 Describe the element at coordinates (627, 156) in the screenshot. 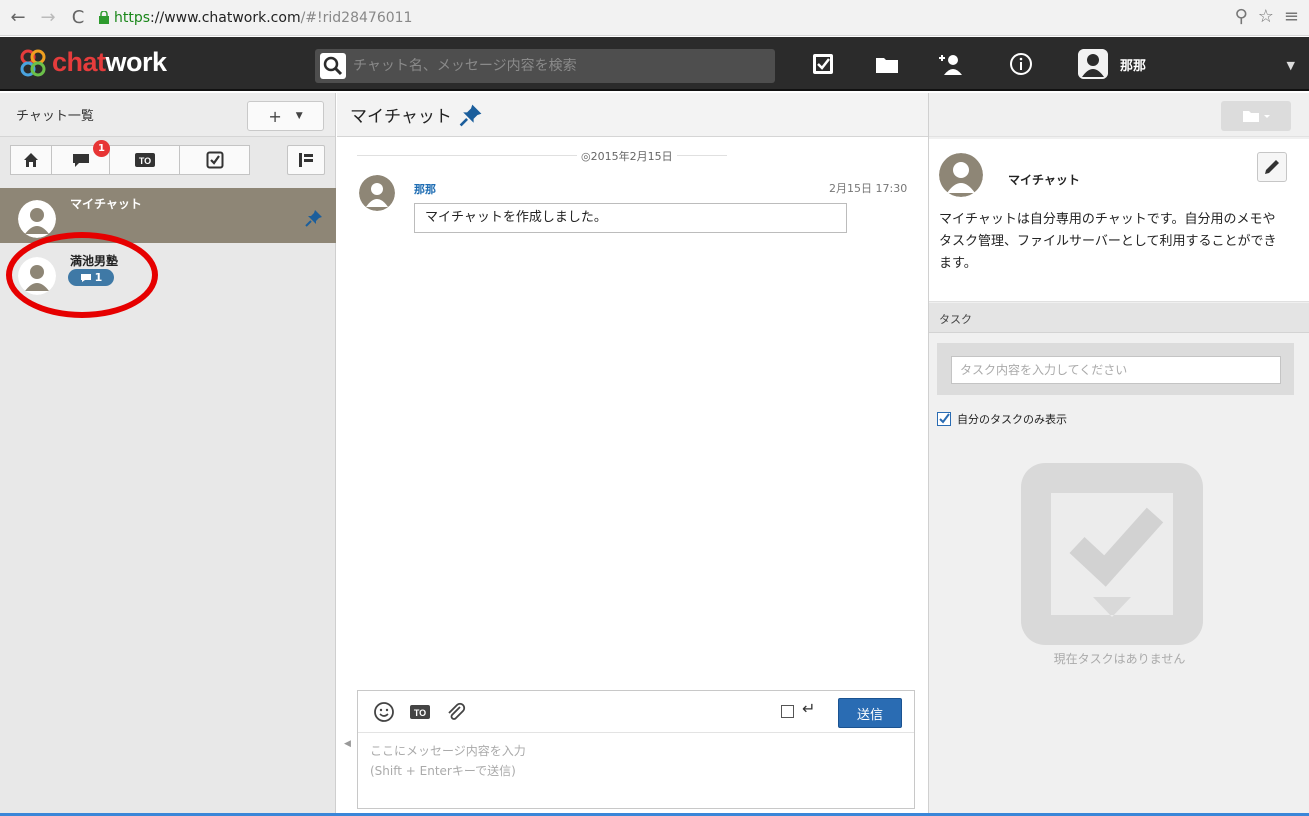

I see `date-separator-text: ◎2015年2月15日` at that location.